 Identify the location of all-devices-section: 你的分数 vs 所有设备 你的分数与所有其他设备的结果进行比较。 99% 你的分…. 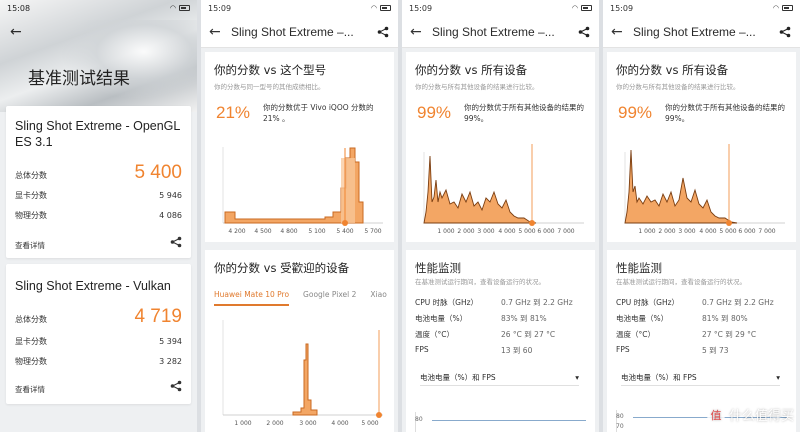
(500, 147).